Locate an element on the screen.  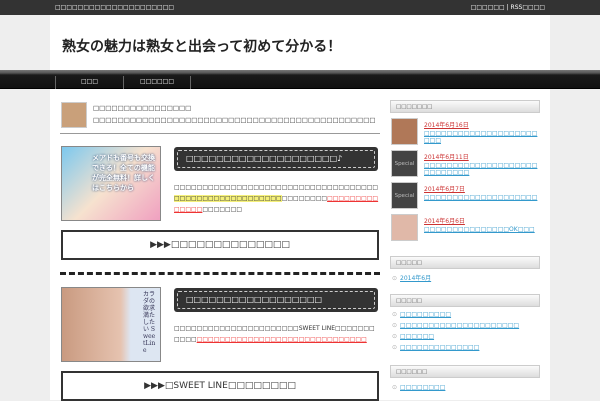
post-date: 2014年6月7日 is located at coordinates (482, 188).